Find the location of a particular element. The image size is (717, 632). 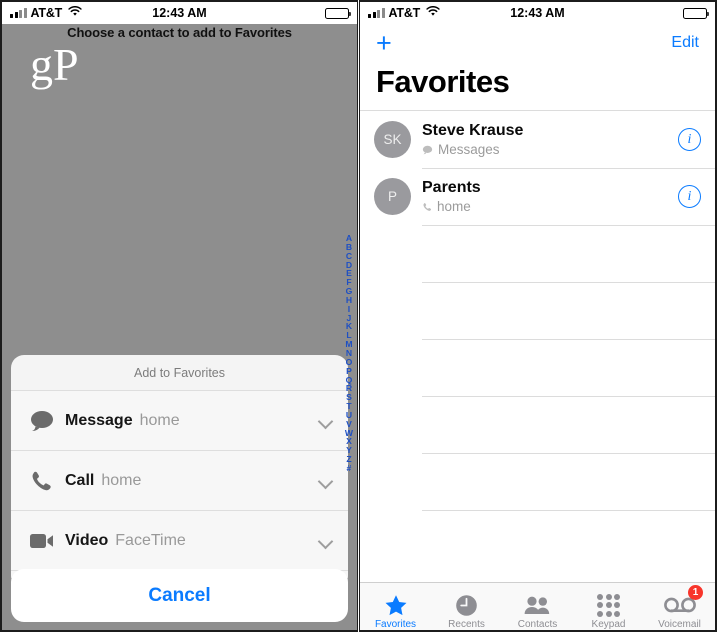

tab-keypad: Keypad is located at coordinates (608, 606).